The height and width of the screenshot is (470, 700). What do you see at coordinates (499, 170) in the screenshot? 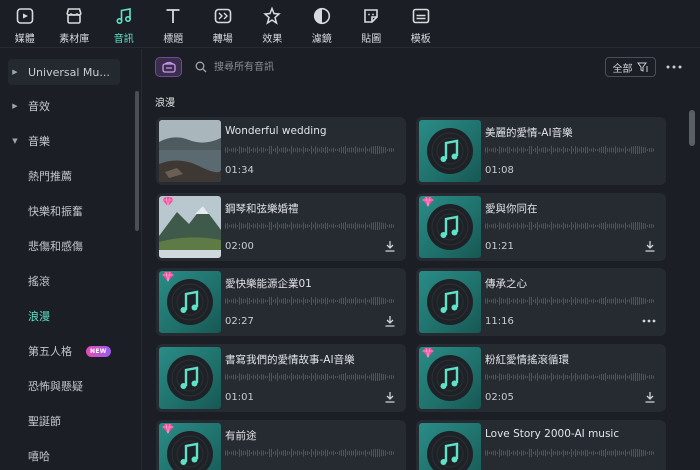
I see `track-duration: 01:08` at bounding box center [499, 170].